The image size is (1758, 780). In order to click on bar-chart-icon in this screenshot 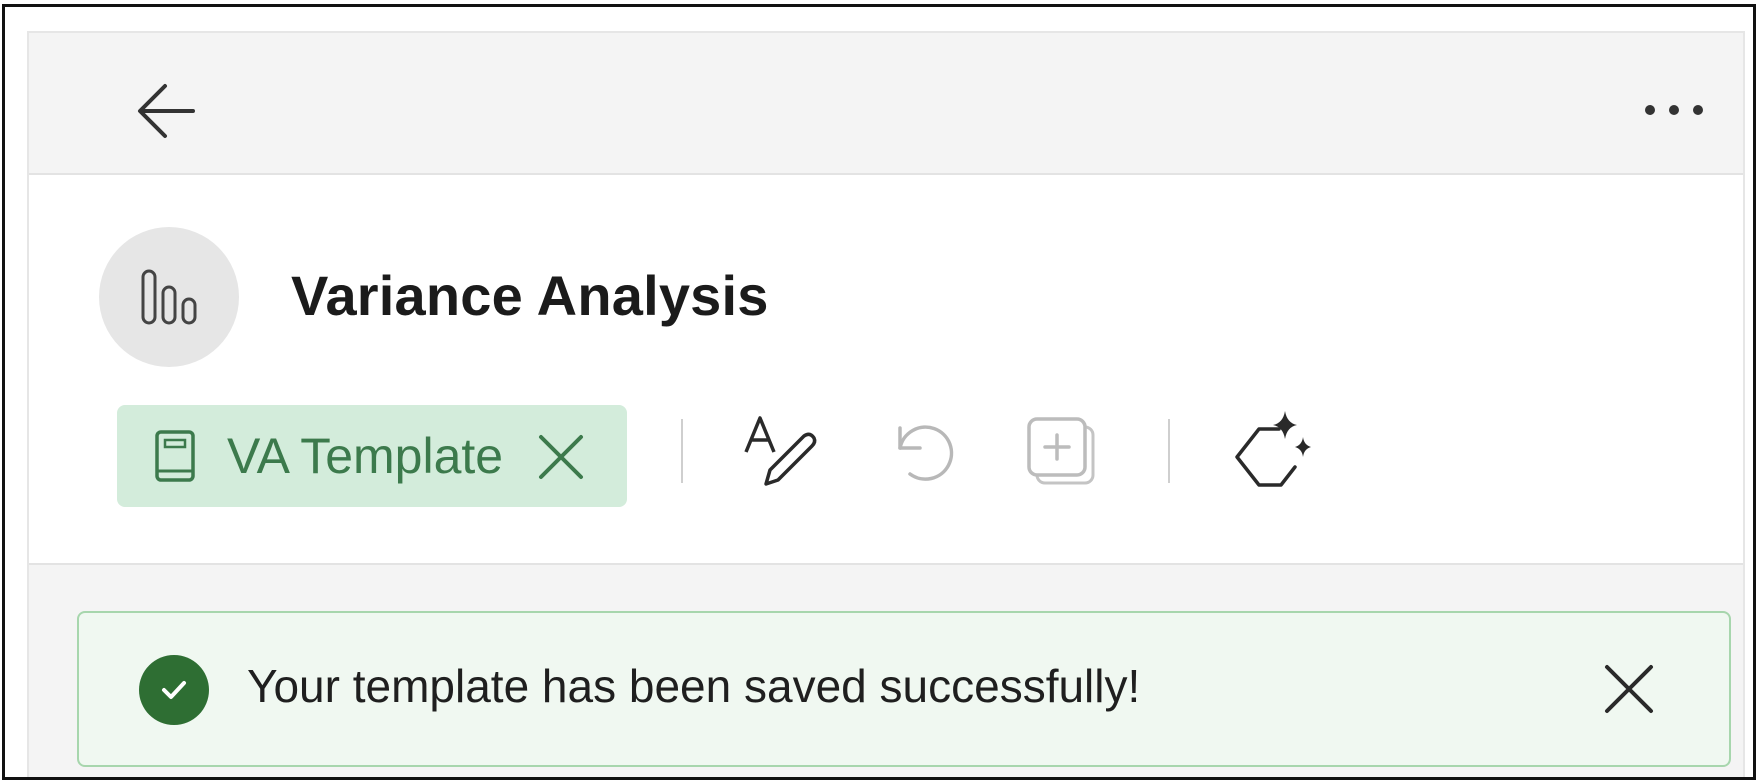, I will do `click(169, 297)`.